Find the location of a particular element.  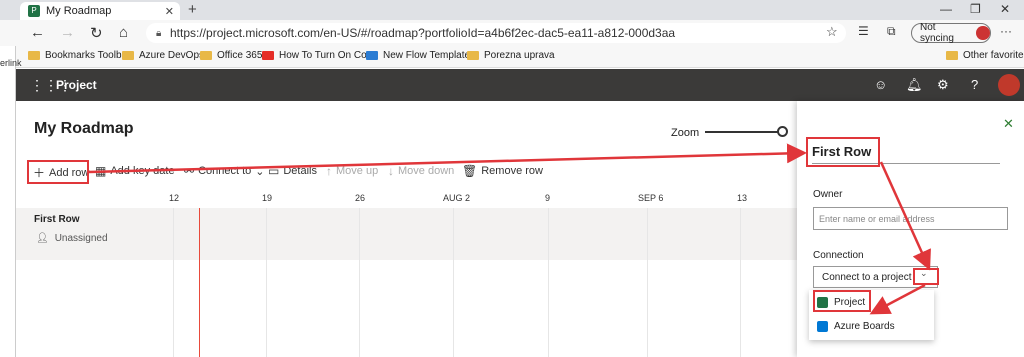

arrow-to-panel is located at coordinates (447, 158).